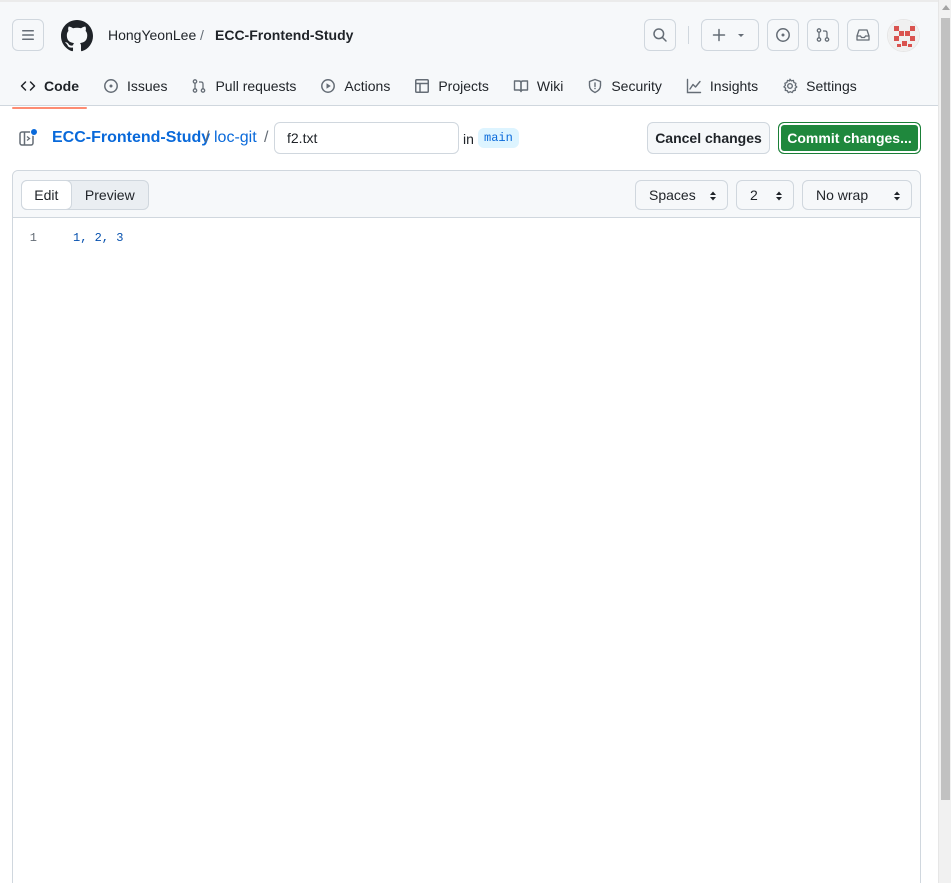 The height and width of the screenshot is (883, 951). I want to click on shield-icon, so click(595, 86).